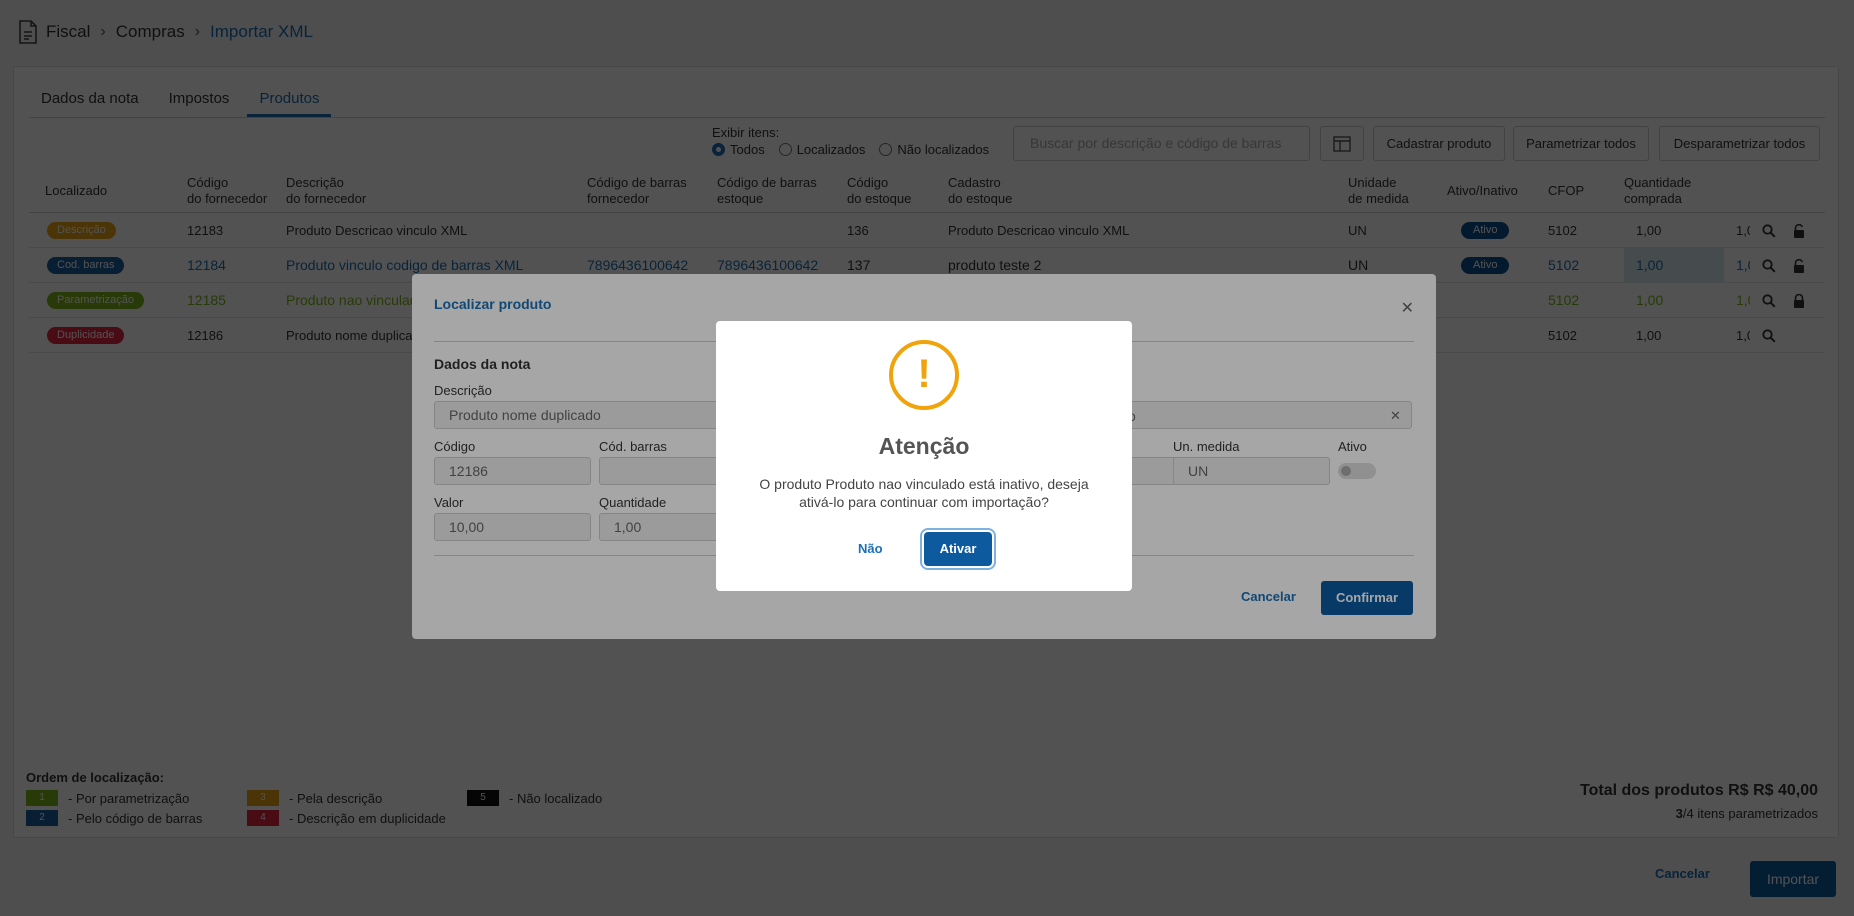 The width and height of the screenshot is (1854, 916). What do you see at coordinates (924, 446) in the screenshot?
I see `alert-title: Atenção` at bounding box center [924, 446].